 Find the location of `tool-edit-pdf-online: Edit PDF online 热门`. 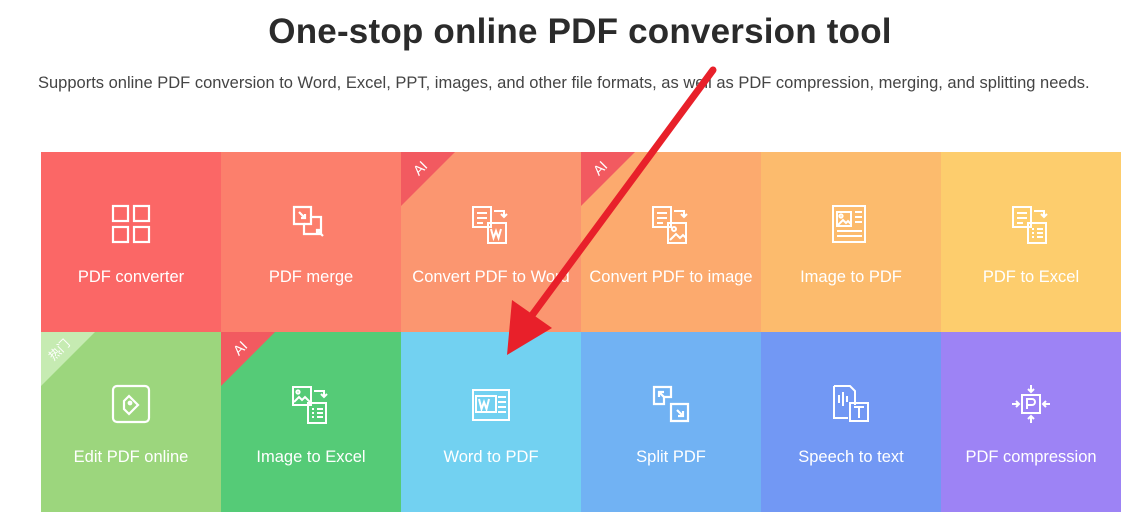

tool-edit-pdf-online: Edit PDF online 热门 is located at coordinates (131, 422).